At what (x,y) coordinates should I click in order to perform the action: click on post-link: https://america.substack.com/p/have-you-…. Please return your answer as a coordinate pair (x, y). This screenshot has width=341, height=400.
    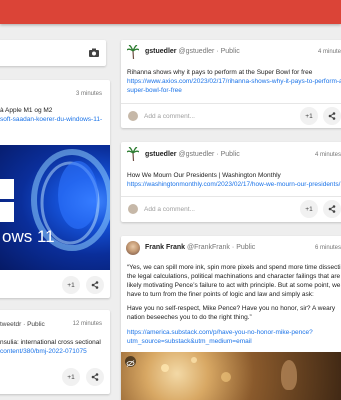
    Looking at the image, I should click on (220, 332).